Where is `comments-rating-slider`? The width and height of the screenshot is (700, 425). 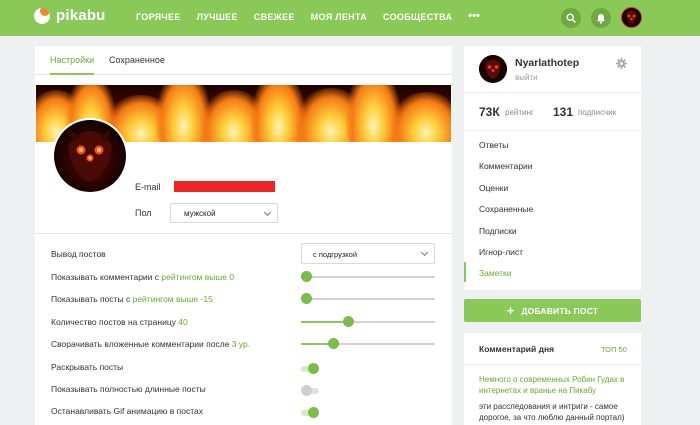 comments-rating-slider is located at coordinates (368, 276).